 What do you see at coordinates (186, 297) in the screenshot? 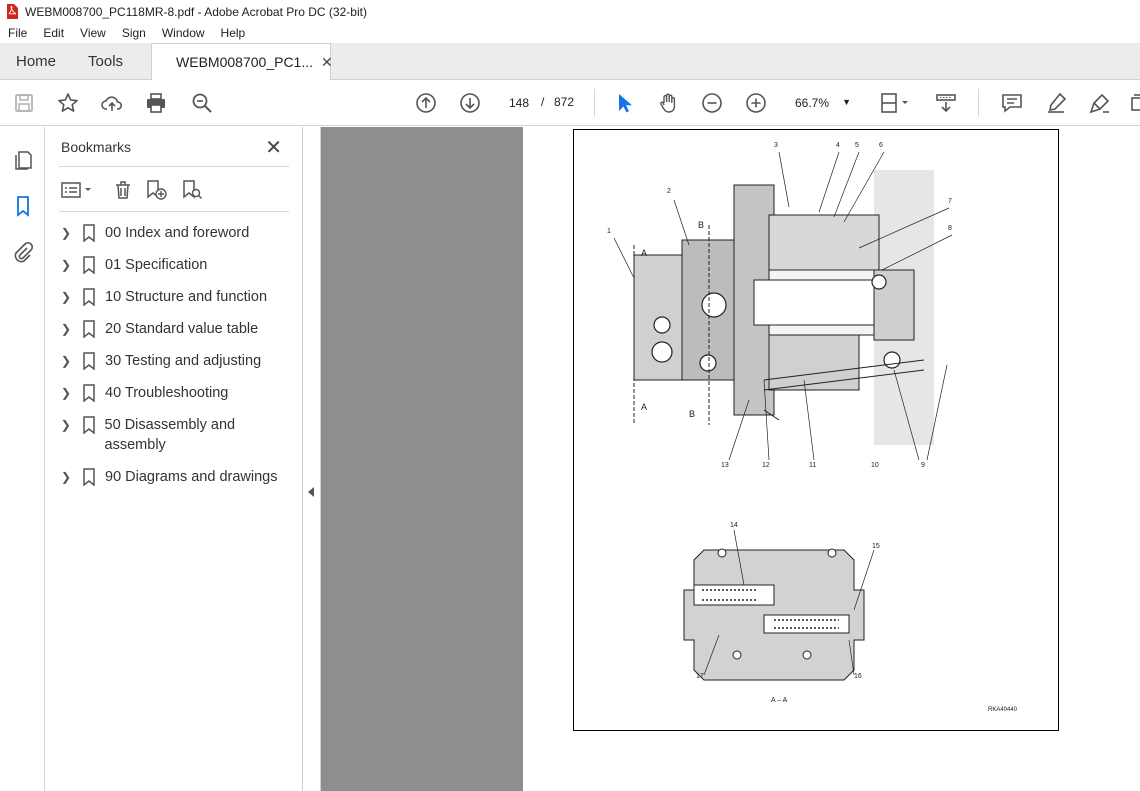
I see `bookmark-label: 10 Structure and function` at bounding box center [186, 297].